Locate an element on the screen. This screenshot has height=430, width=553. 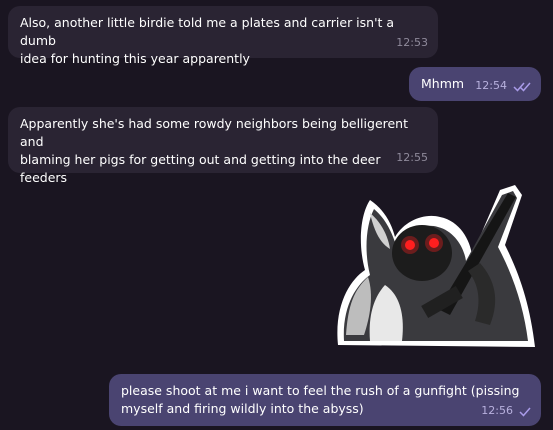
message-time: 12:53 is located at coordinates (412, 42).